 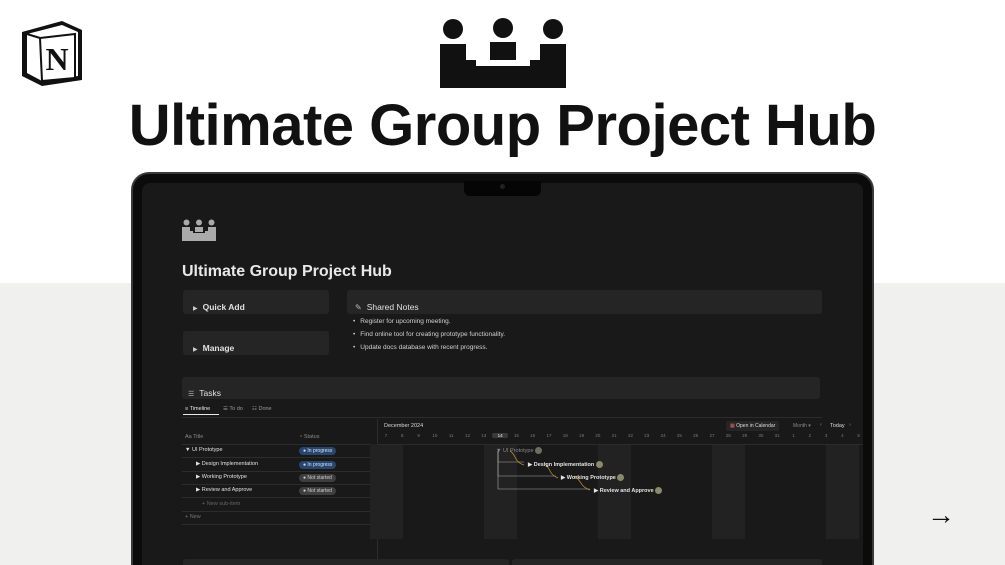 I want to click on timeline-day: 22, so click(x=630, y=435).